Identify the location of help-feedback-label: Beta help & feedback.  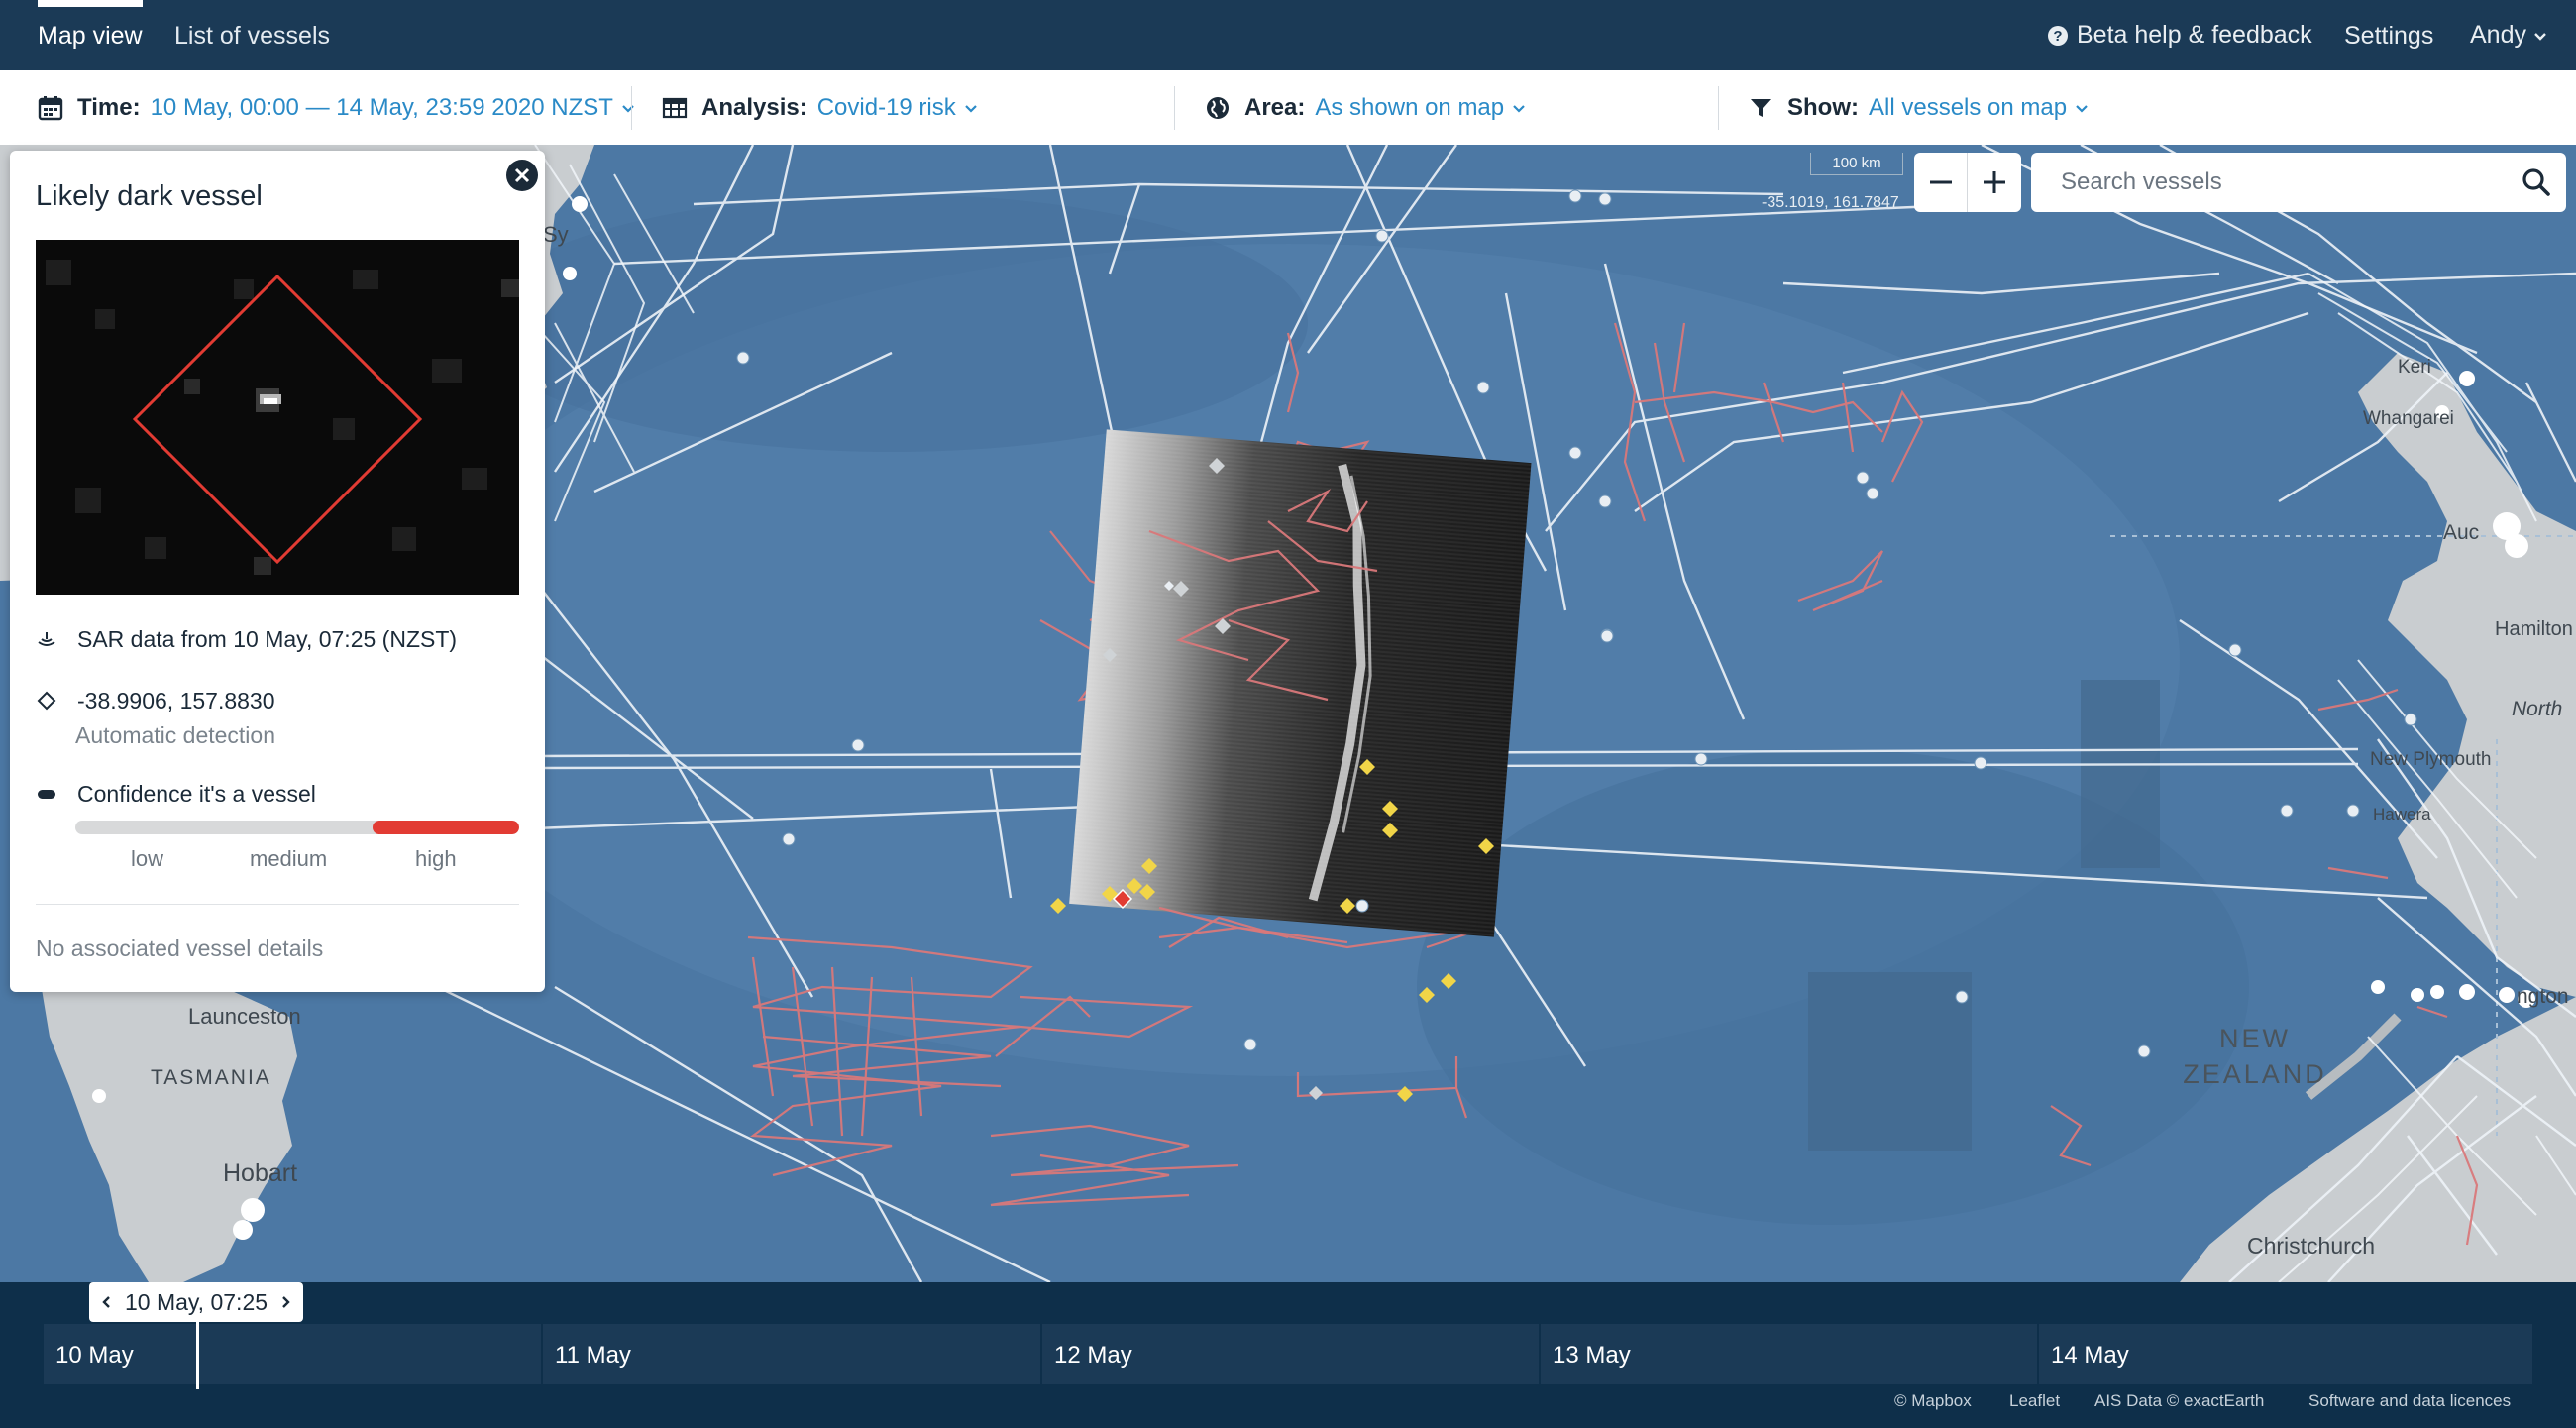
(2194, 35).